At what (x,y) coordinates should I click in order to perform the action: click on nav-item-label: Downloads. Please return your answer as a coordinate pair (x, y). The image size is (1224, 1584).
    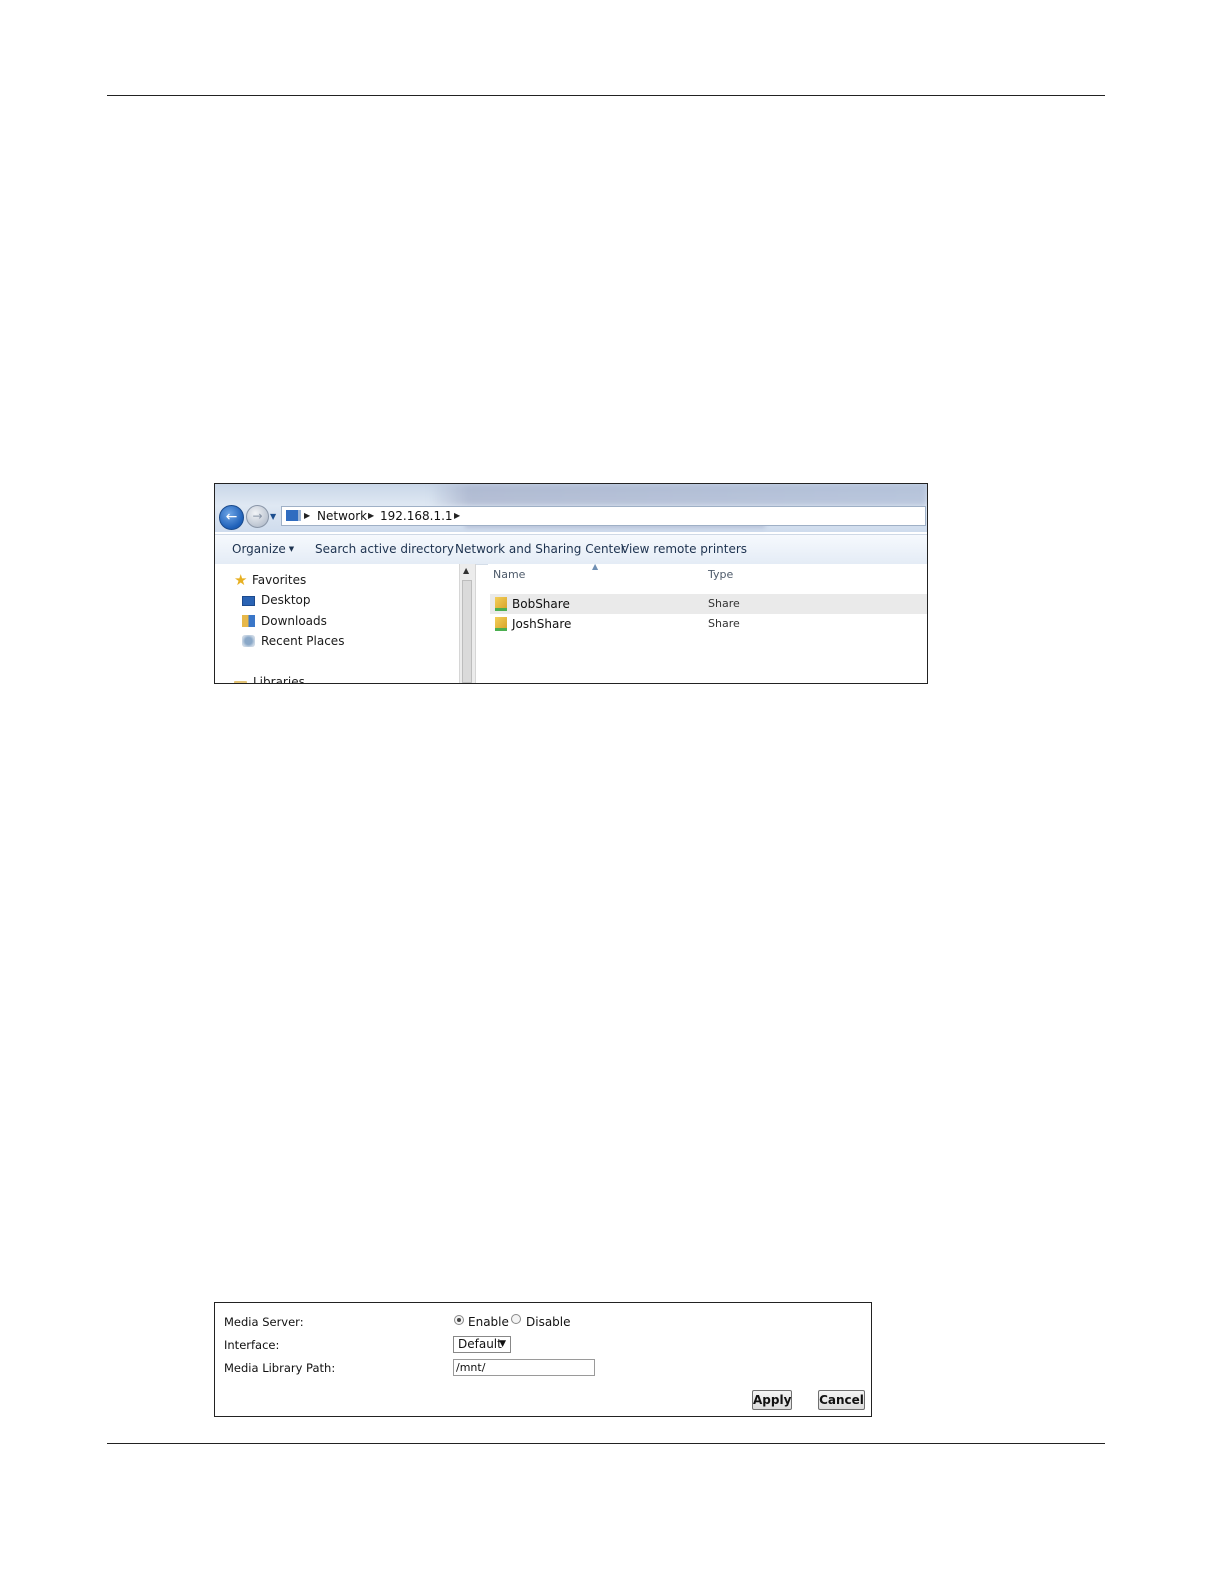
    Looking at the image, I should click on (294, 621).